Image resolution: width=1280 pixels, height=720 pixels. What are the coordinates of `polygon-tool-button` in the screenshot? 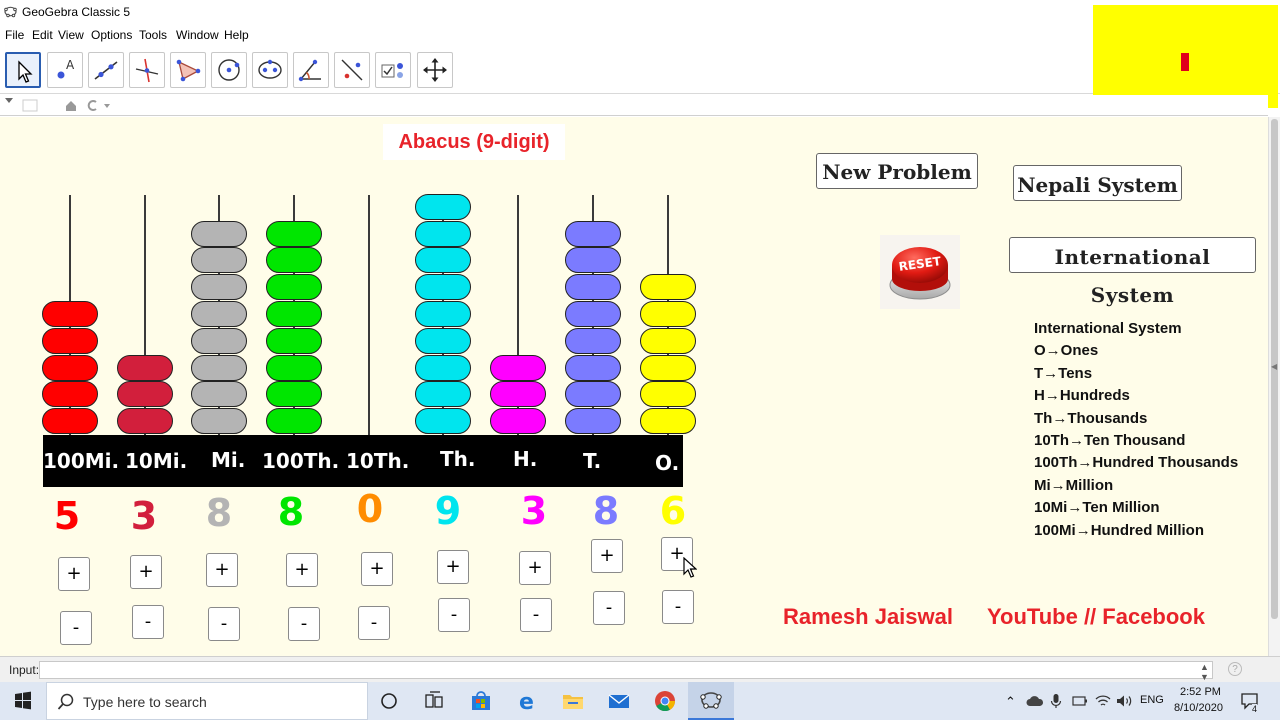 It's located at (188, 70).